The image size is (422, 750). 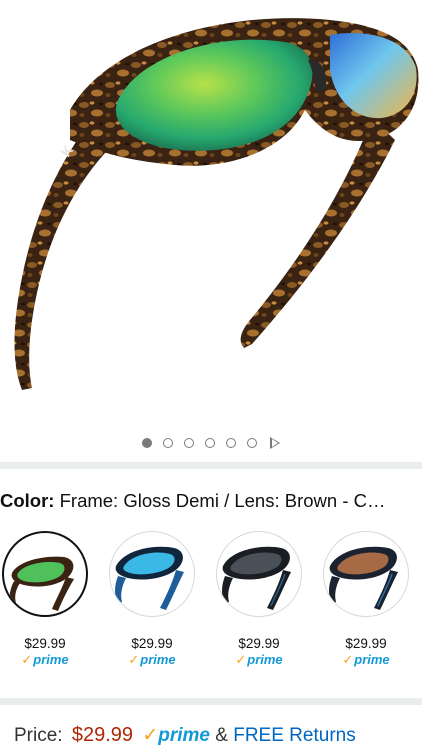 I want to click on price-row: Price: $29.99 ✓prime & FREE Returns, so click(x=218, y=735).